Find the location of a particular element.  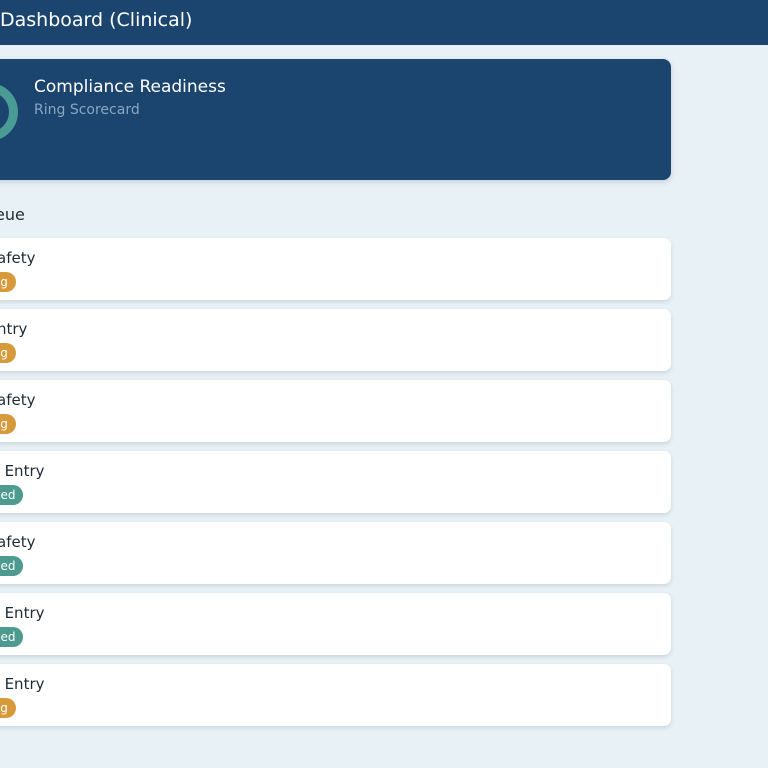

scorecard-subtitle: Ring Scorecard is located at coordinates (87, 110).